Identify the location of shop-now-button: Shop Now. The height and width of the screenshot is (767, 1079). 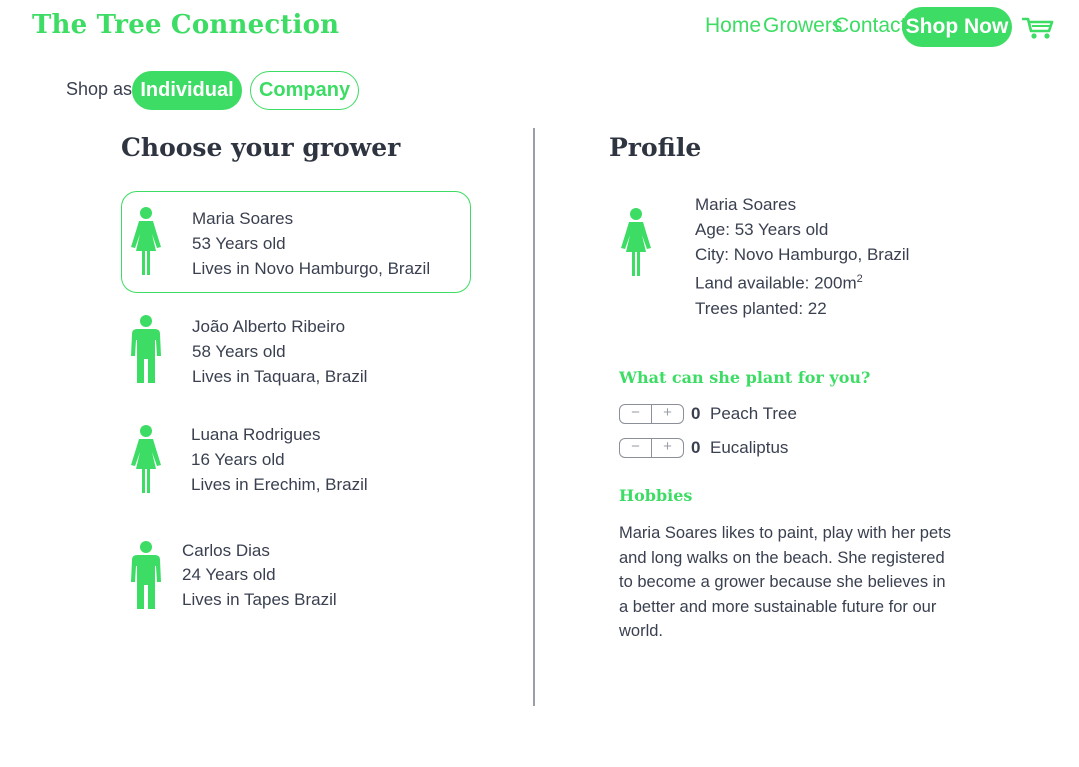
(957, 27).